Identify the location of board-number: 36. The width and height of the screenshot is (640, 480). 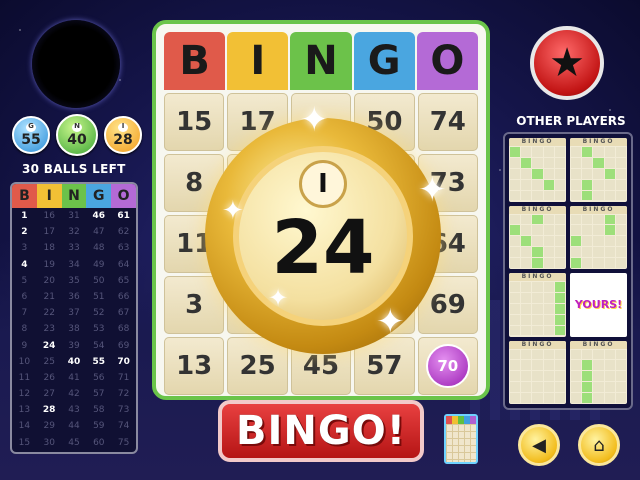
(74, 296).